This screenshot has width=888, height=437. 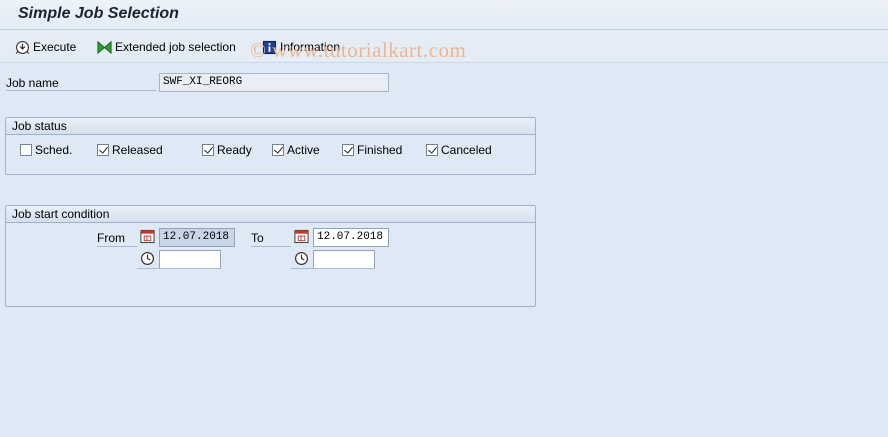 I want to click on to-time-underline, so click(x=333, y=268).